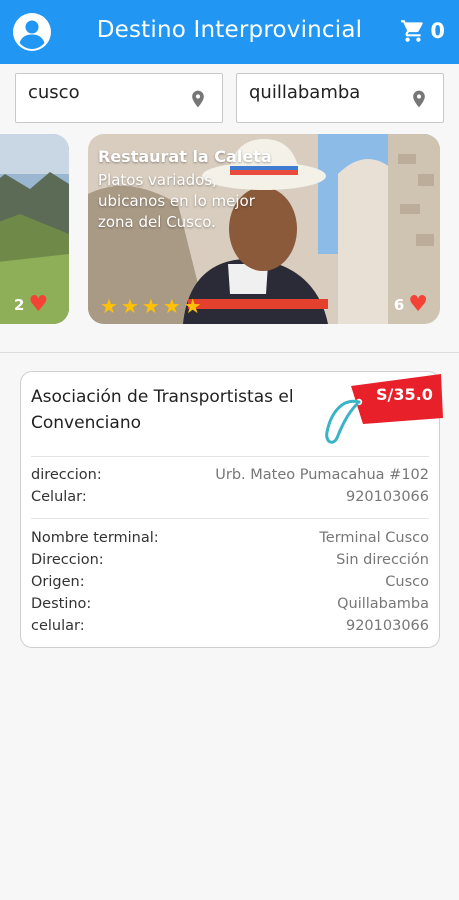 The image size is (459, 900). I want to click on price-label: S/35.0, so click(404, 394).